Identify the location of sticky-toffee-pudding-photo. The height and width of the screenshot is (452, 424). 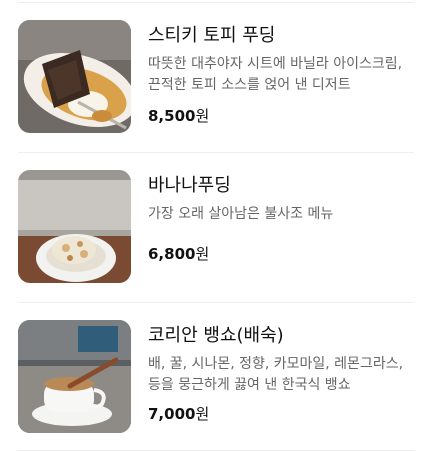
(74, 76).